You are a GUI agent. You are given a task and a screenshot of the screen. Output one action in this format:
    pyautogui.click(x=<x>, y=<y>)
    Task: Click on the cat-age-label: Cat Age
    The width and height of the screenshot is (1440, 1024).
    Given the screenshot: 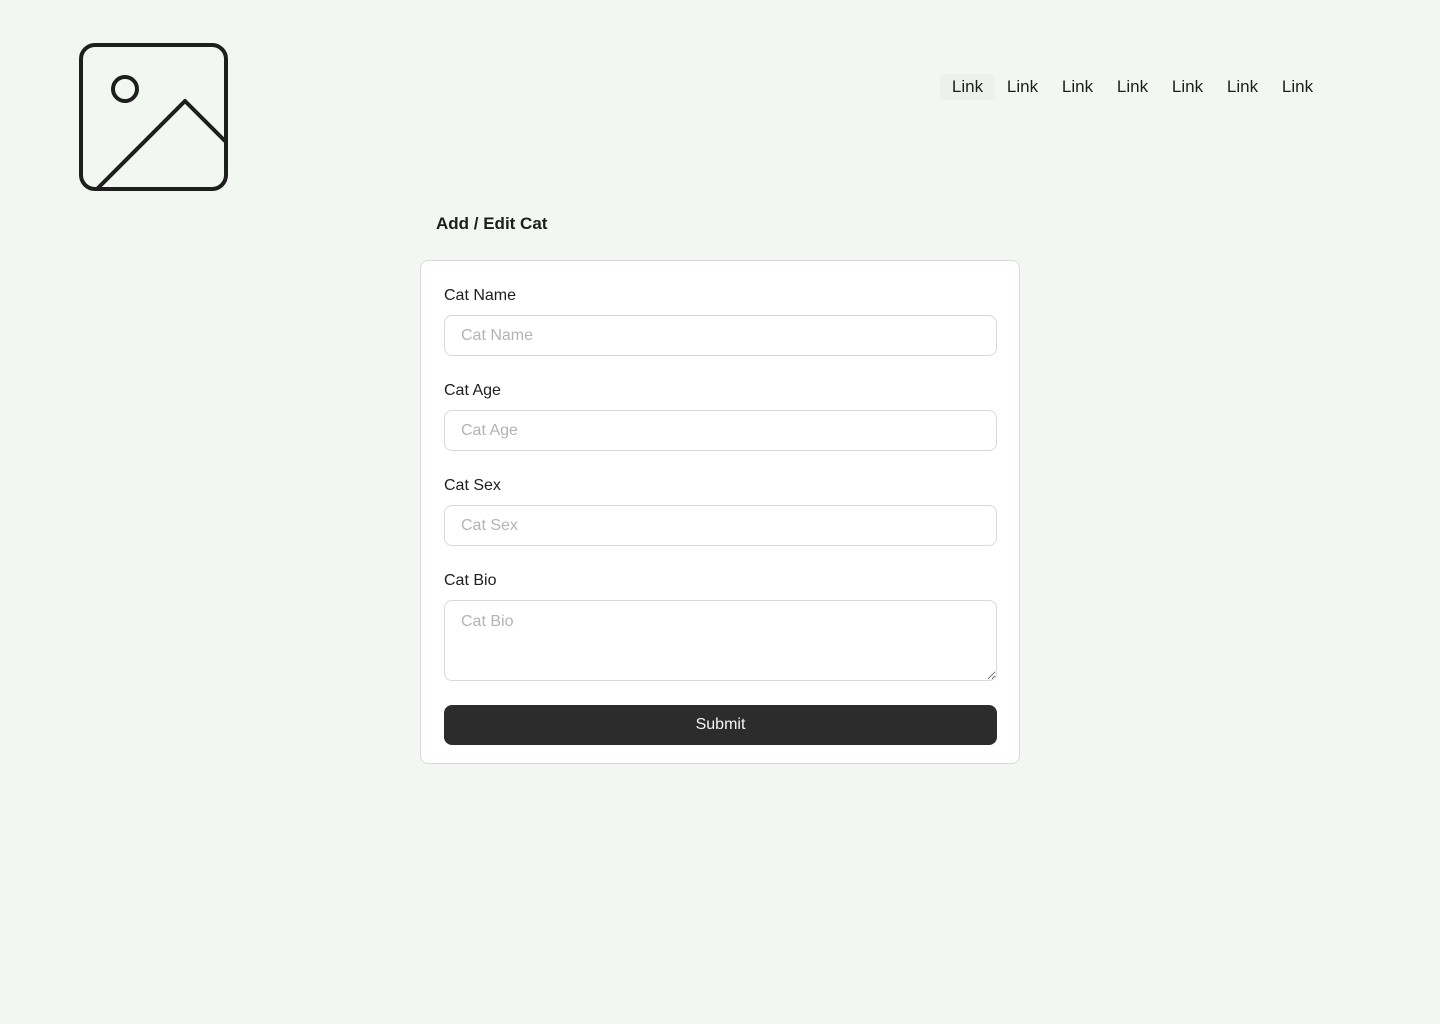 What is the action you would take?
    pyautogui.click(x=472, y=390)
    